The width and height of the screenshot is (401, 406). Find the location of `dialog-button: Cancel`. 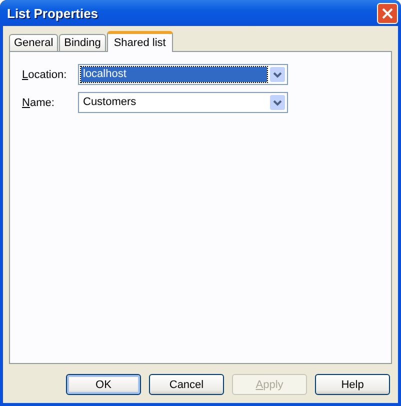

dialog-button: Cancel is located at coordinates (186, 384).